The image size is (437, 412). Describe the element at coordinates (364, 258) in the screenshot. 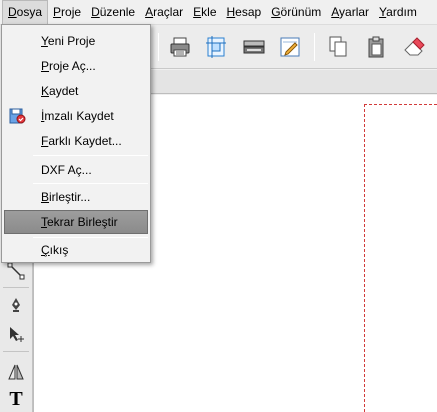

I see `page-border-vertical` at that location.